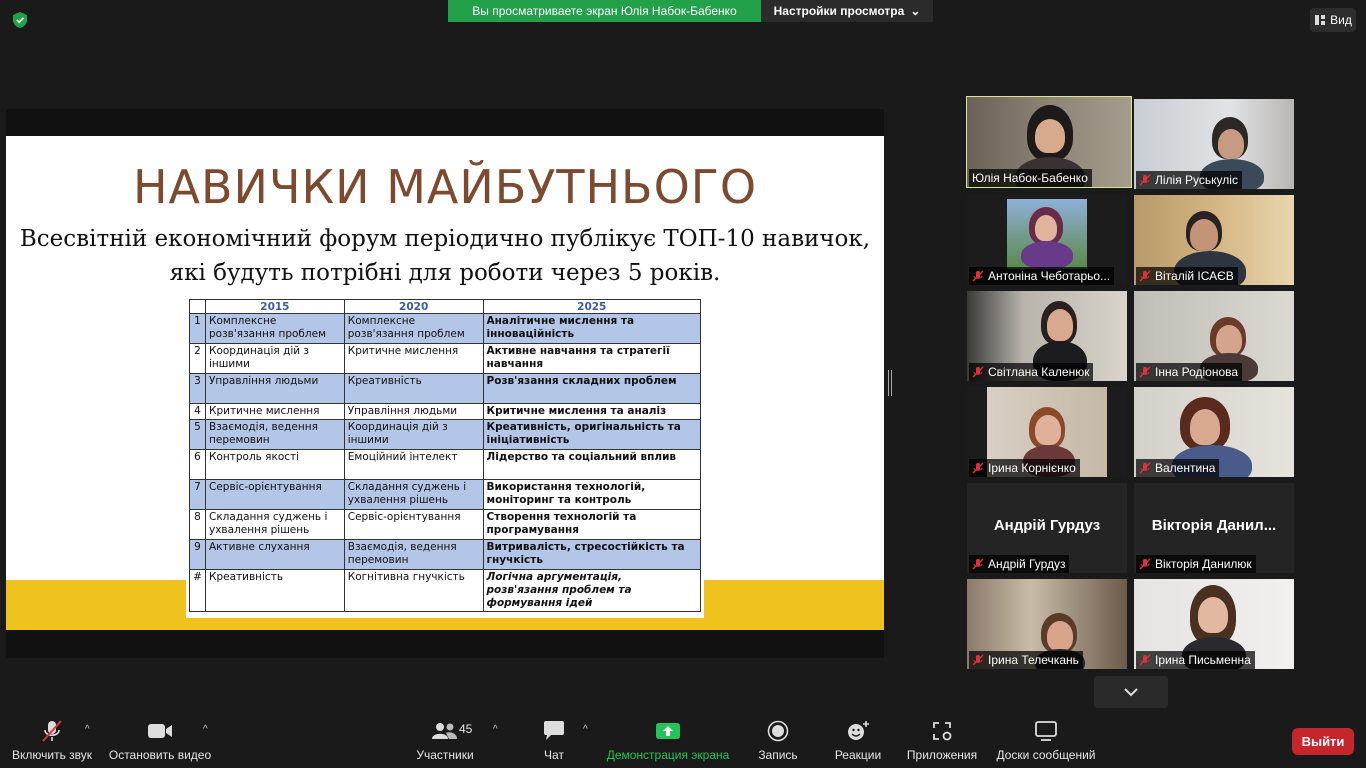  I want to click on row-number: 1, so click(197, 328).